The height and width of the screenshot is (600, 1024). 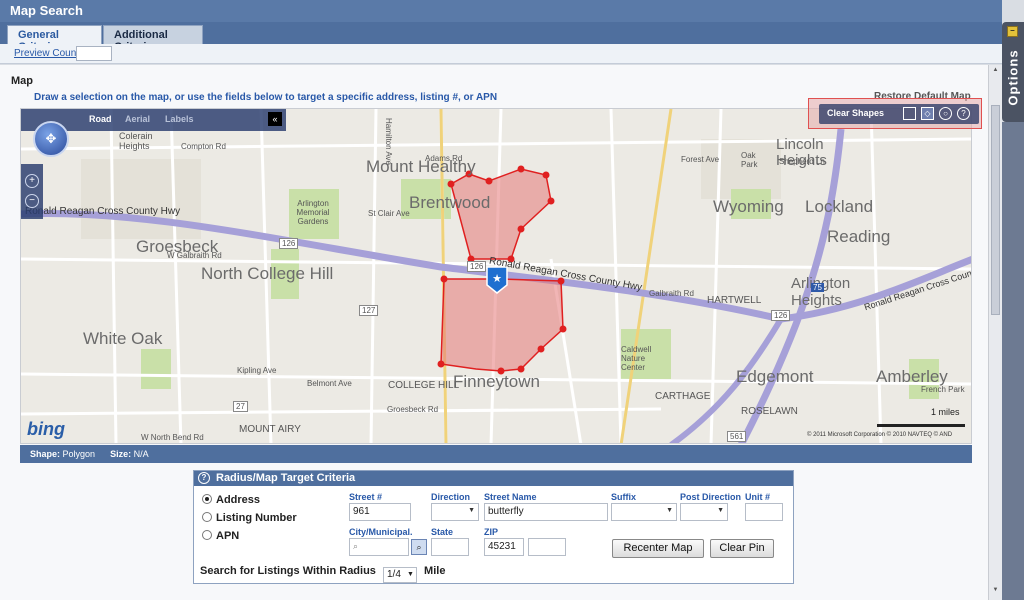 What do you see at coordinates (683, 396) in the screenshot?
I see `map-place-carthage: CARTHAGE` at bounding box center [683, 396].